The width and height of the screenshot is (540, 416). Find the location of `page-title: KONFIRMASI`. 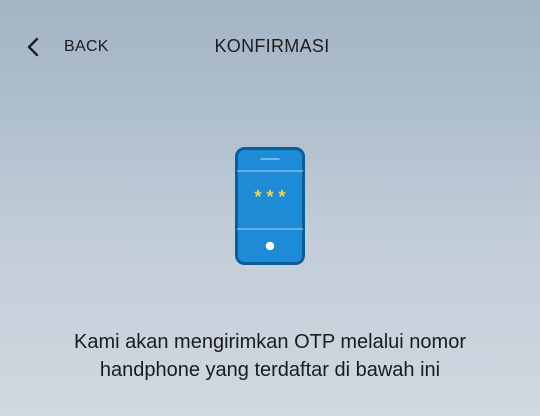

page-title: KONFIRMASI is located at coordinates (270, 46).